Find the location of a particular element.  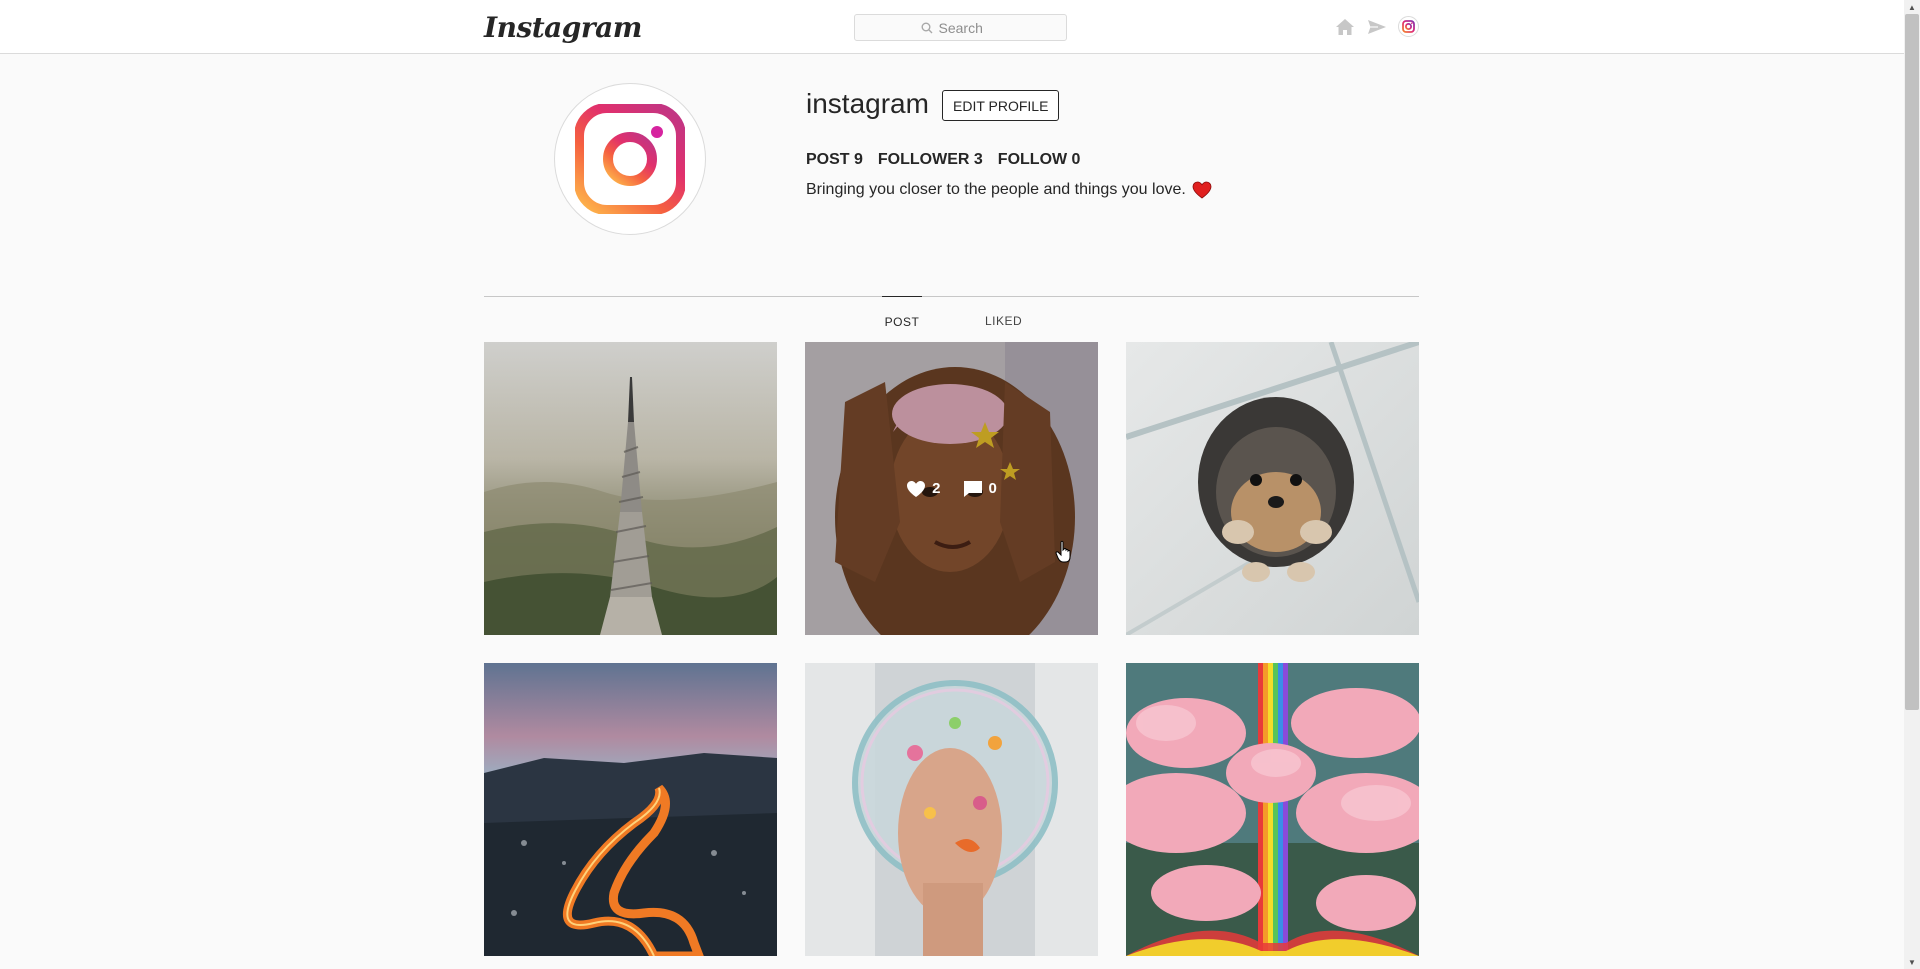

post-thumbnail-pagoda is located at coordinates (630, 488).